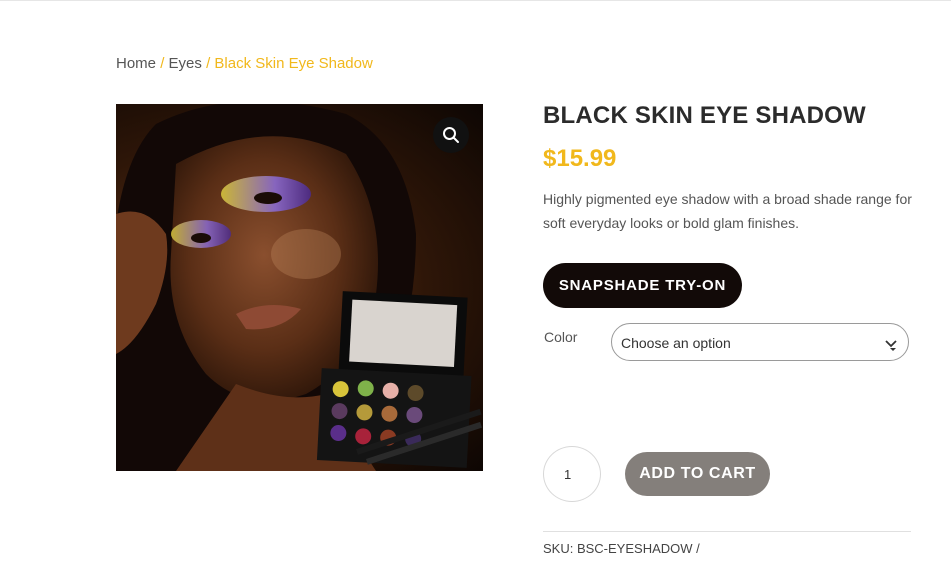 This screenshot has width=951, height=561. I want to click on quantity-input, so click(572, 474).